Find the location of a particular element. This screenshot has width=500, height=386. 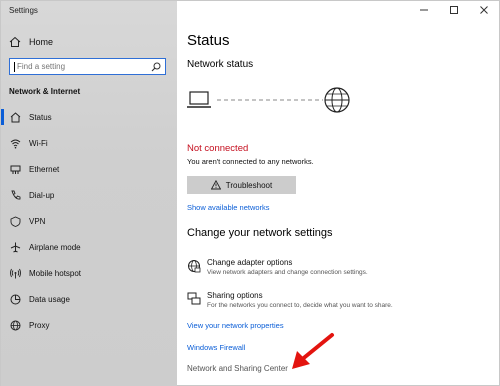

sidebar-item-wifi: Wi-Fi is located at coordinates (89, 143).